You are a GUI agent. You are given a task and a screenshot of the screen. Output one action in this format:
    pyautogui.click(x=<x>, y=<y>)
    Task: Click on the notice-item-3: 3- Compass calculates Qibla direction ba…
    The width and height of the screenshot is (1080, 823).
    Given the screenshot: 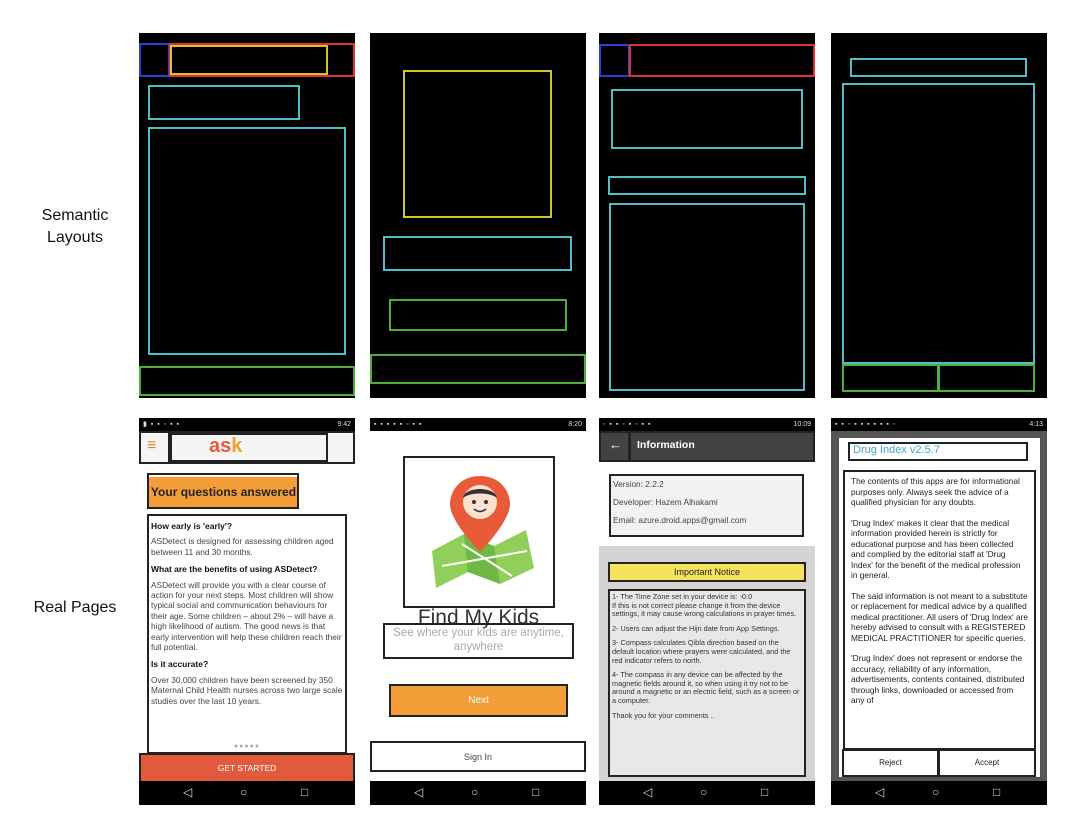 What is the action you would take?
    pyautogui.click(x=701, y=651)
    